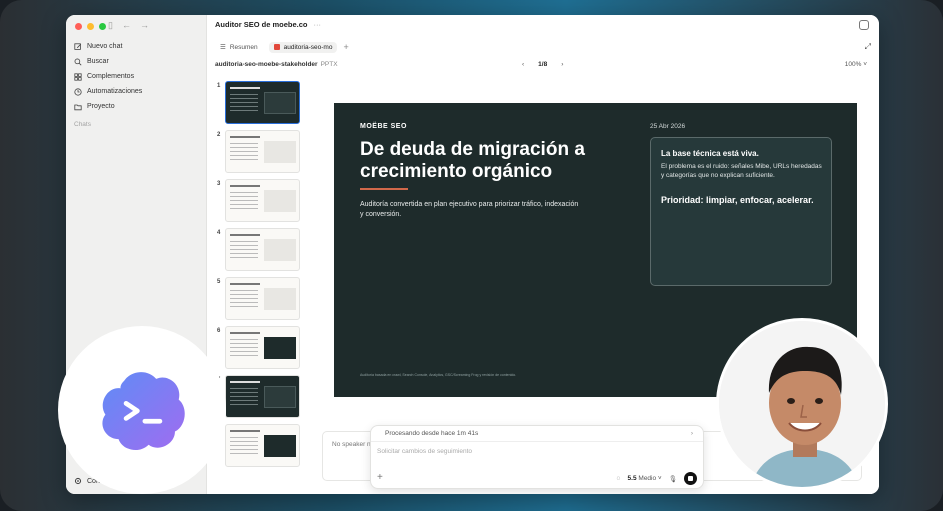  Describe the element at coordinates (673, 479) in the screenshot. I see `microphone-icon: 🎙︎` at that location.